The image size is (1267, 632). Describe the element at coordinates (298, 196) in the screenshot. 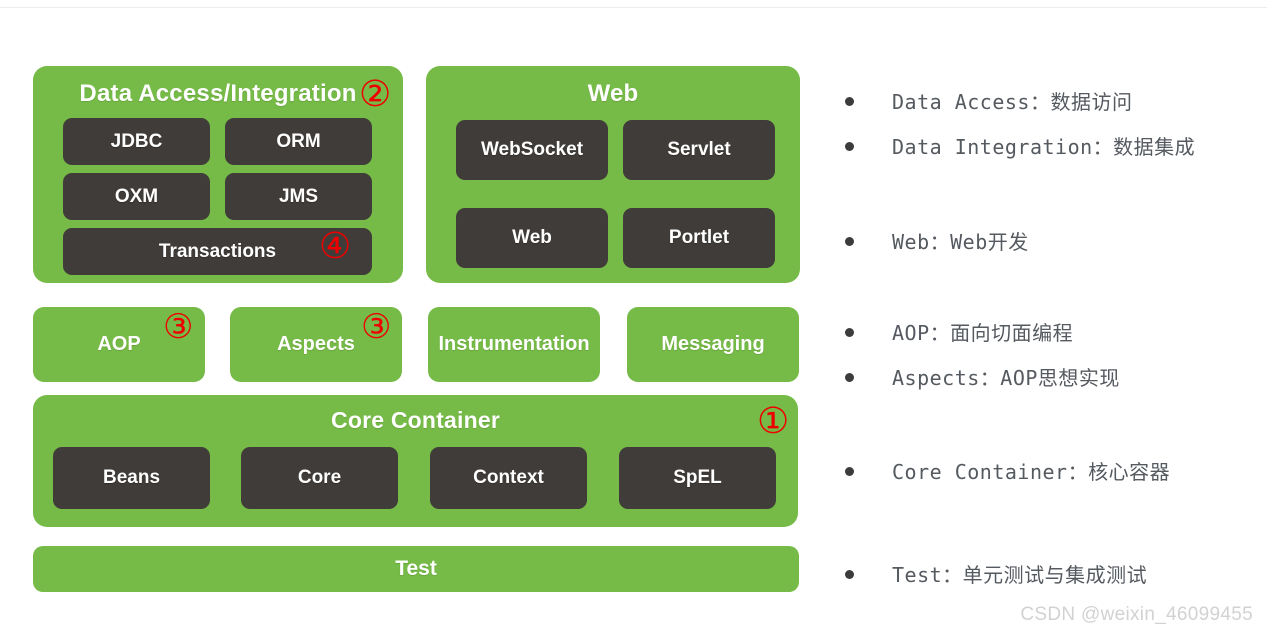

I see `module-jms: JMS` at that location.